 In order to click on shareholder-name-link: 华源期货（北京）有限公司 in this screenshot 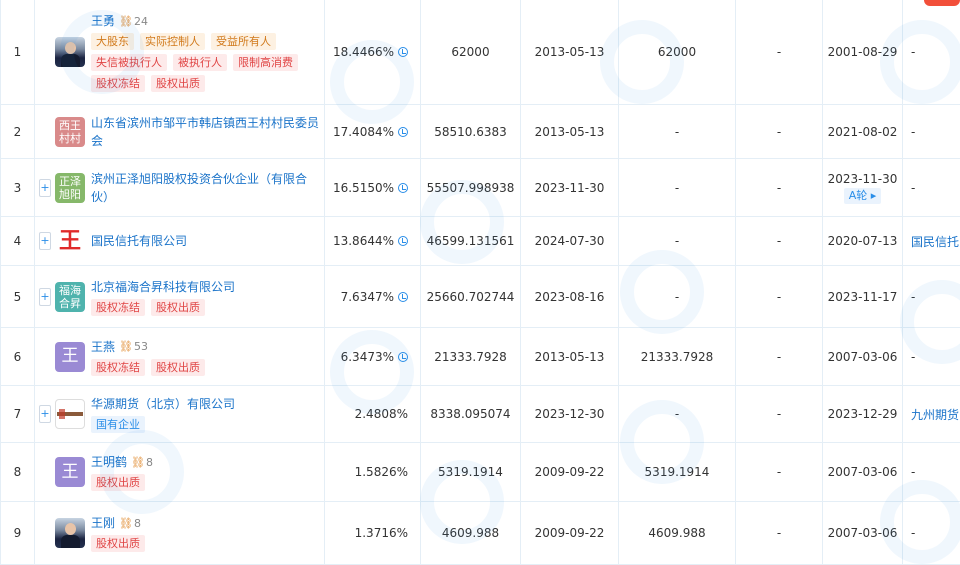, I will do `click(163, 404)`.